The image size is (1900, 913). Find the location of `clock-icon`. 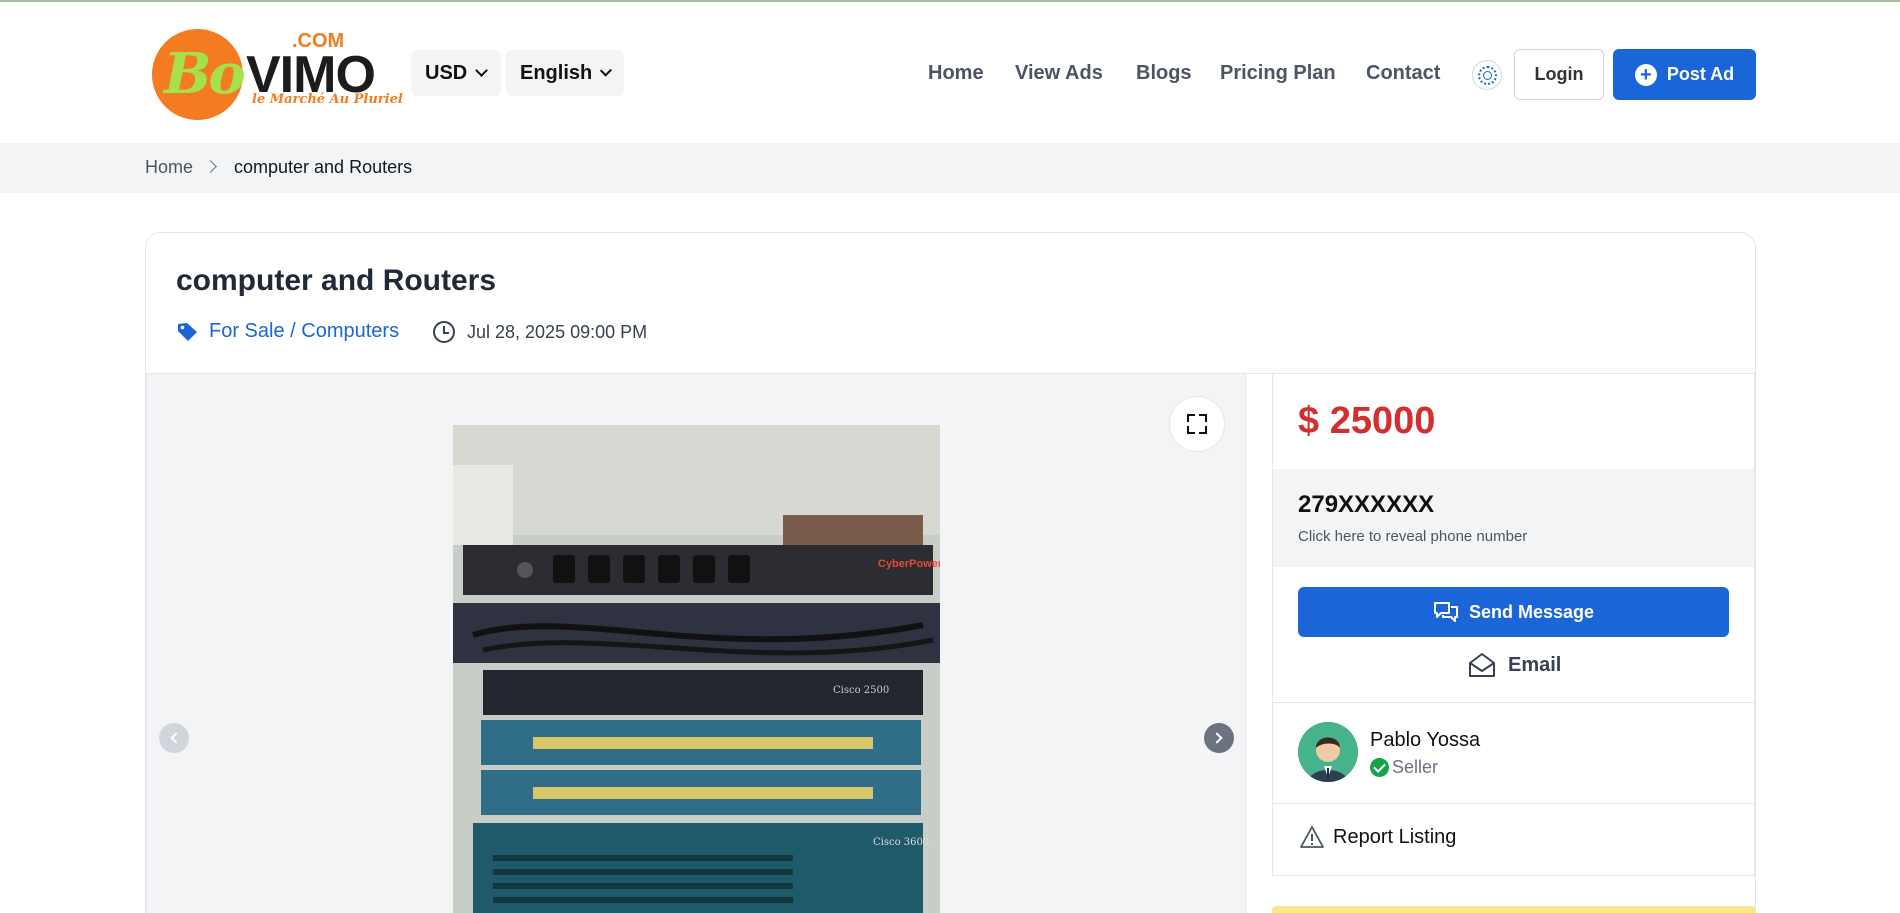

clock-icon is located at coordinates (444, 332).